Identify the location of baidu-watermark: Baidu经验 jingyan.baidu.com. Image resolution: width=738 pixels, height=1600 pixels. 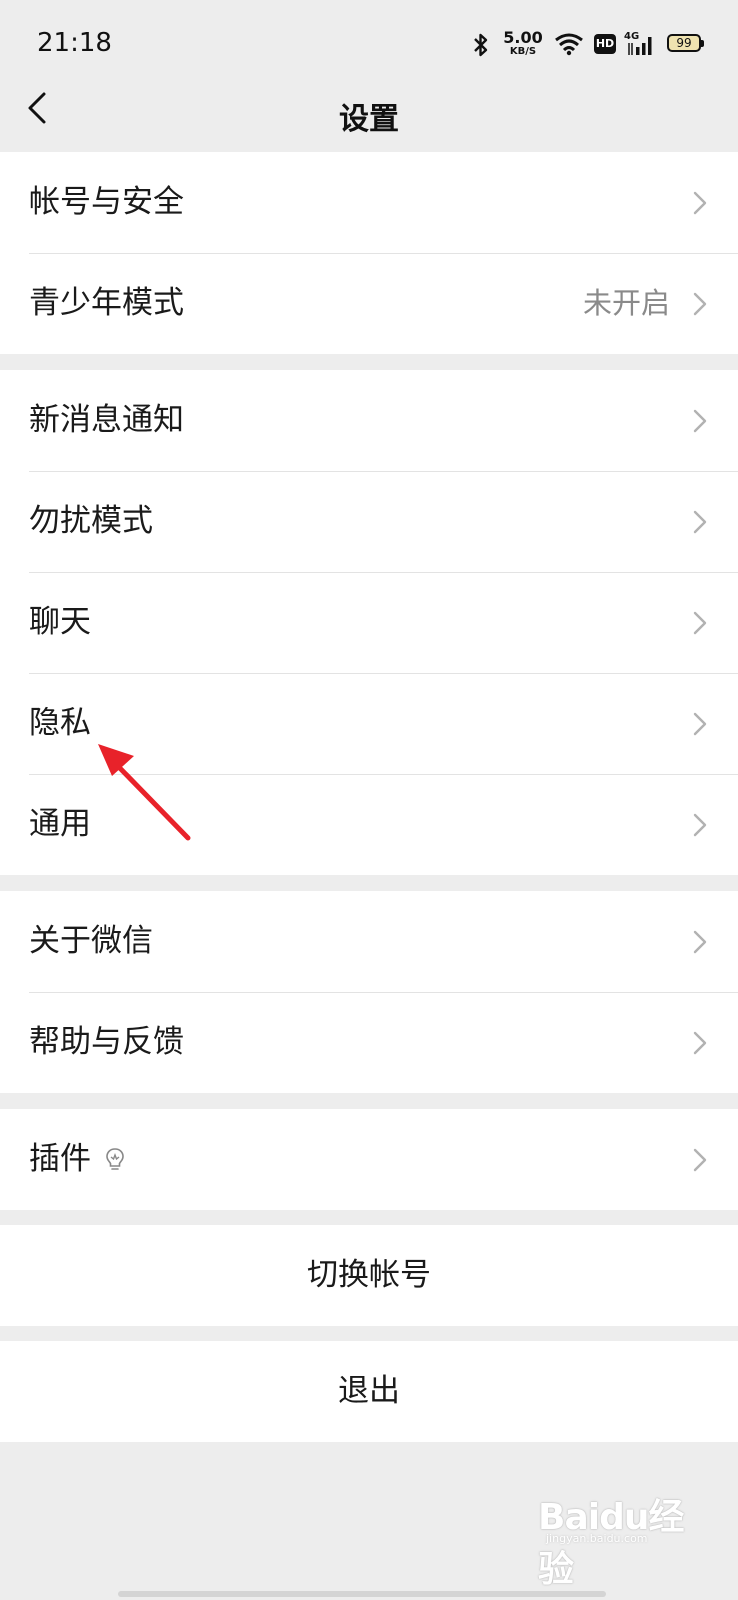
(618, 1539).